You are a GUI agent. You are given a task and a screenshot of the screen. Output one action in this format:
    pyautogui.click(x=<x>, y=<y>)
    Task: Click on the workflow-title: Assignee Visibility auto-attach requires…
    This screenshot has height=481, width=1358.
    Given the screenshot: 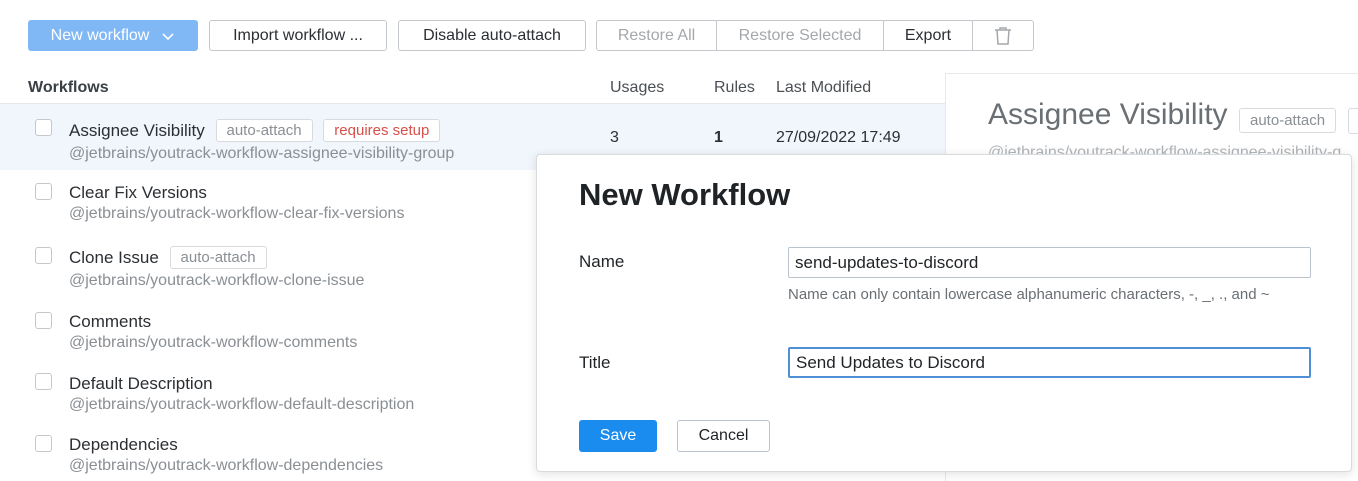 What is the action you would take?
    pyautogui.click(x=255, y=130)
    